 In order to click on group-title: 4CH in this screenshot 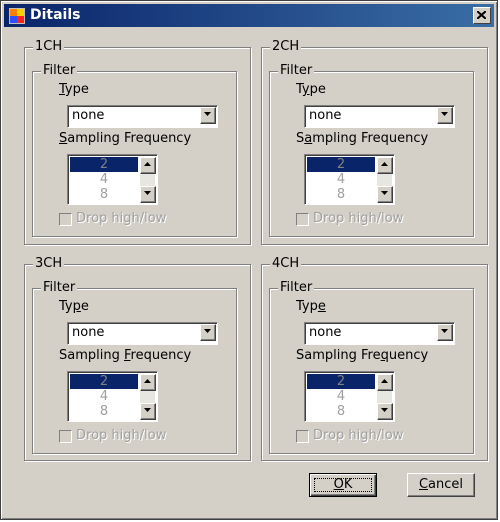, I will do `click(286, 264)`.